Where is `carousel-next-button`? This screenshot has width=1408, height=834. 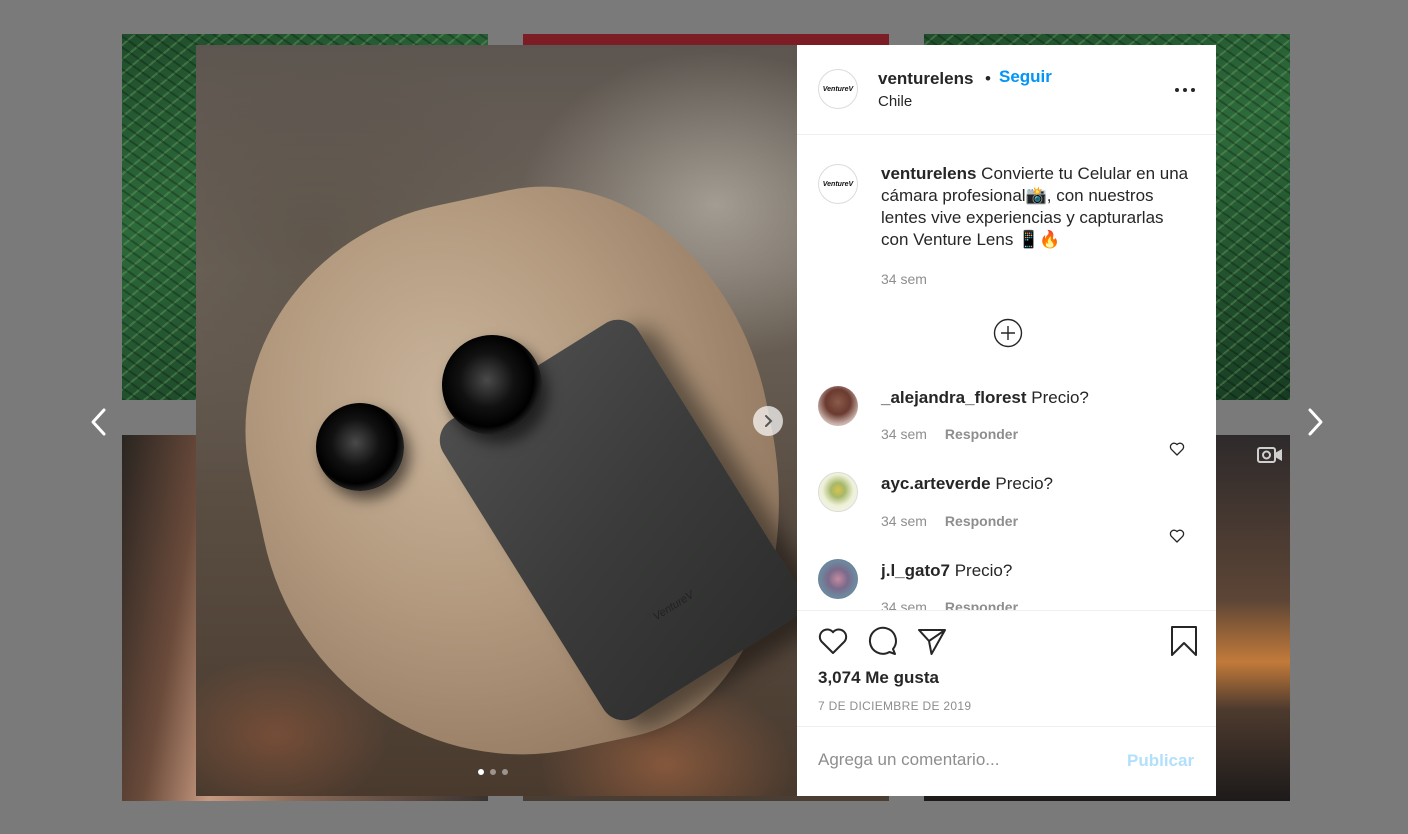
carousel-next-button is located at coordinates (768, 421).